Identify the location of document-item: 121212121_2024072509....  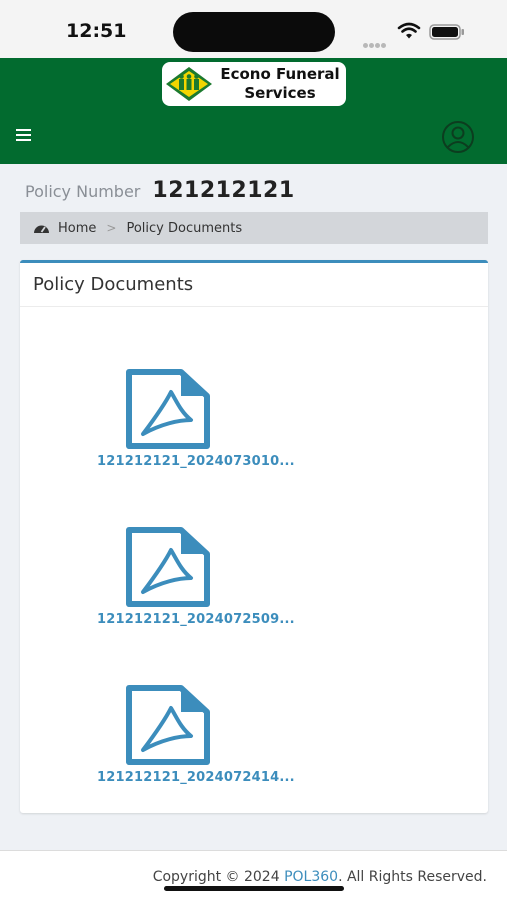
(227, 578).